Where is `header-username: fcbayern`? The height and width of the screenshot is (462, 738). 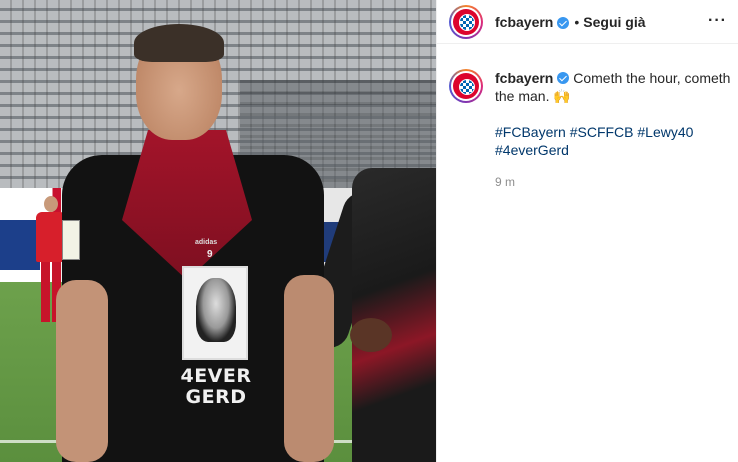
header-username: fcbayern is located at coordinates (524, 22).